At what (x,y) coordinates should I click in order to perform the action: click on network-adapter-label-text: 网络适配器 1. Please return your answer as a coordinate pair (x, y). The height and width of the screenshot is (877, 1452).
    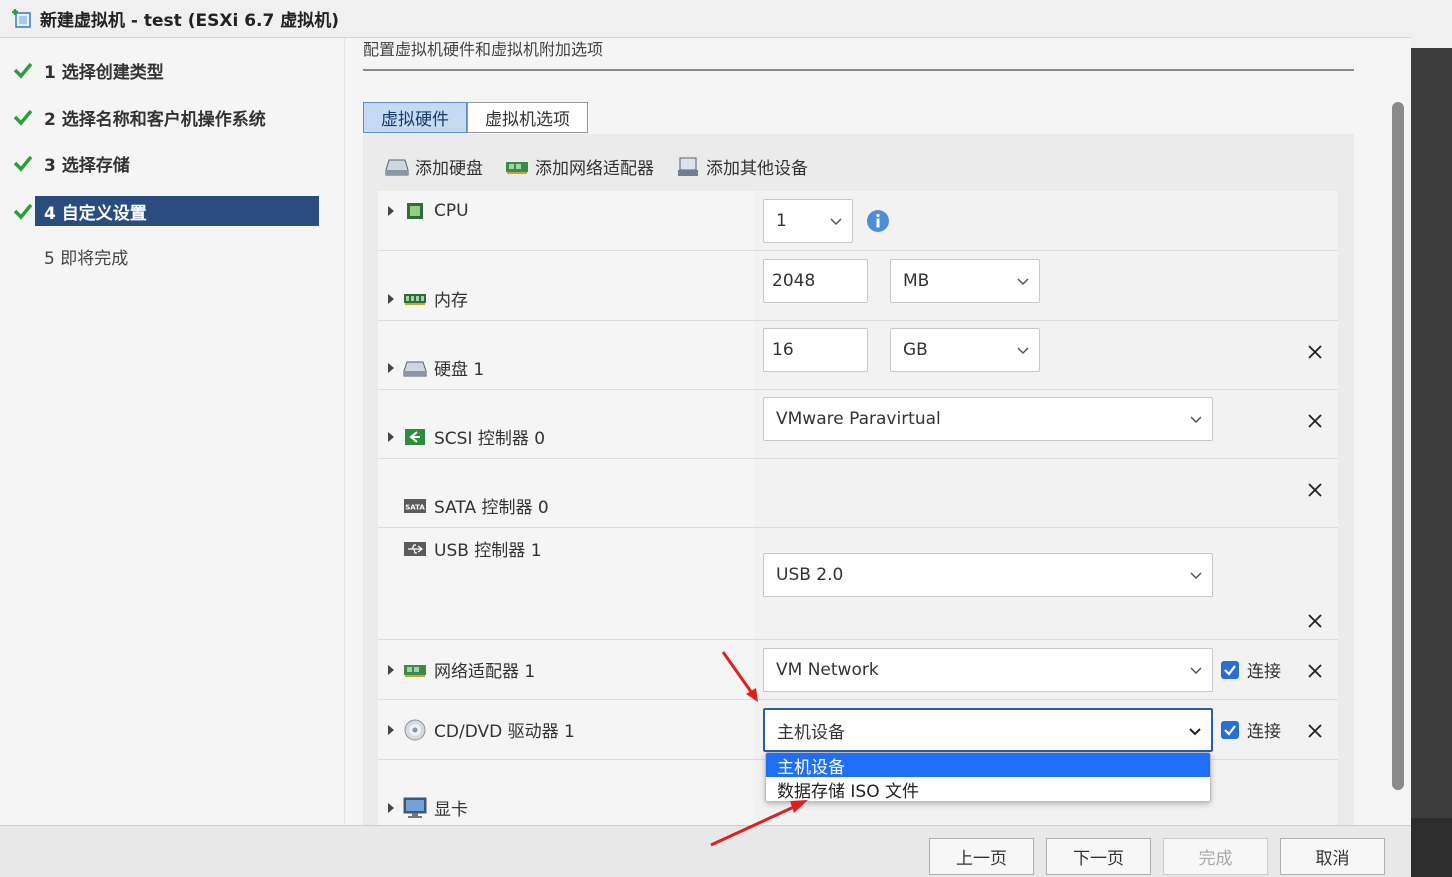
    Looking at the image, I should click on (485, 672).